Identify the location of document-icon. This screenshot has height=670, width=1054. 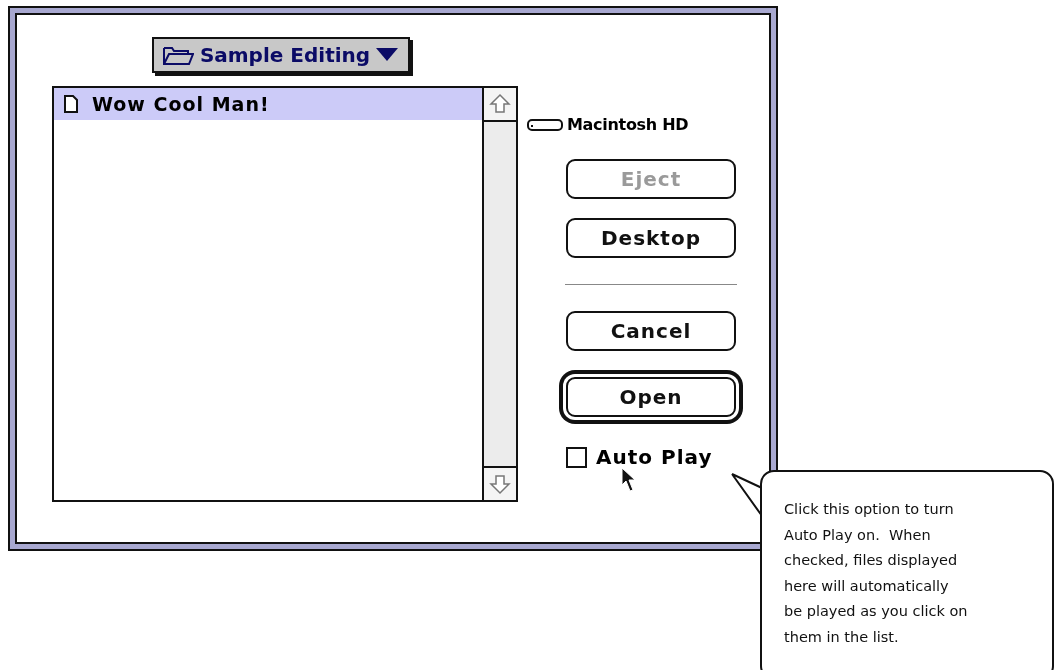
(71, 104).